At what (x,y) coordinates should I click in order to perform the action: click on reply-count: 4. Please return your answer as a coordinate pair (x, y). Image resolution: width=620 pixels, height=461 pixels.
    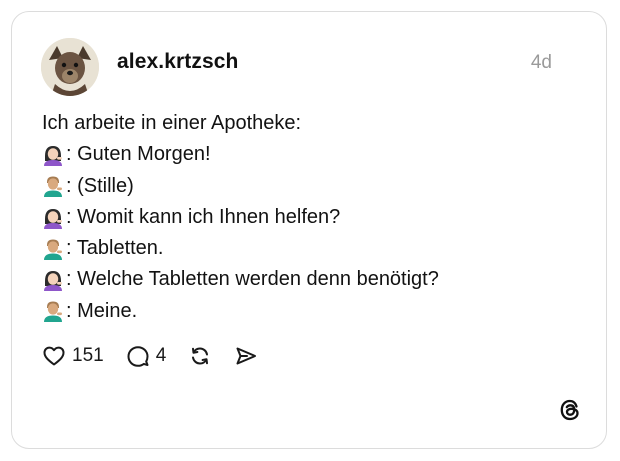
    Looking at the image, I should click on (161, 355).